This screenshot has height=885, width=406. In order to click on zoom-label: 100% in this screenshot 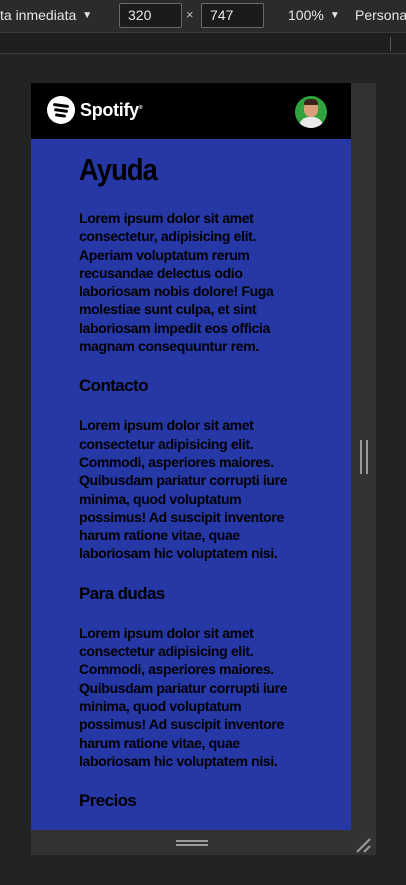, I will do `click(306, 15)`.